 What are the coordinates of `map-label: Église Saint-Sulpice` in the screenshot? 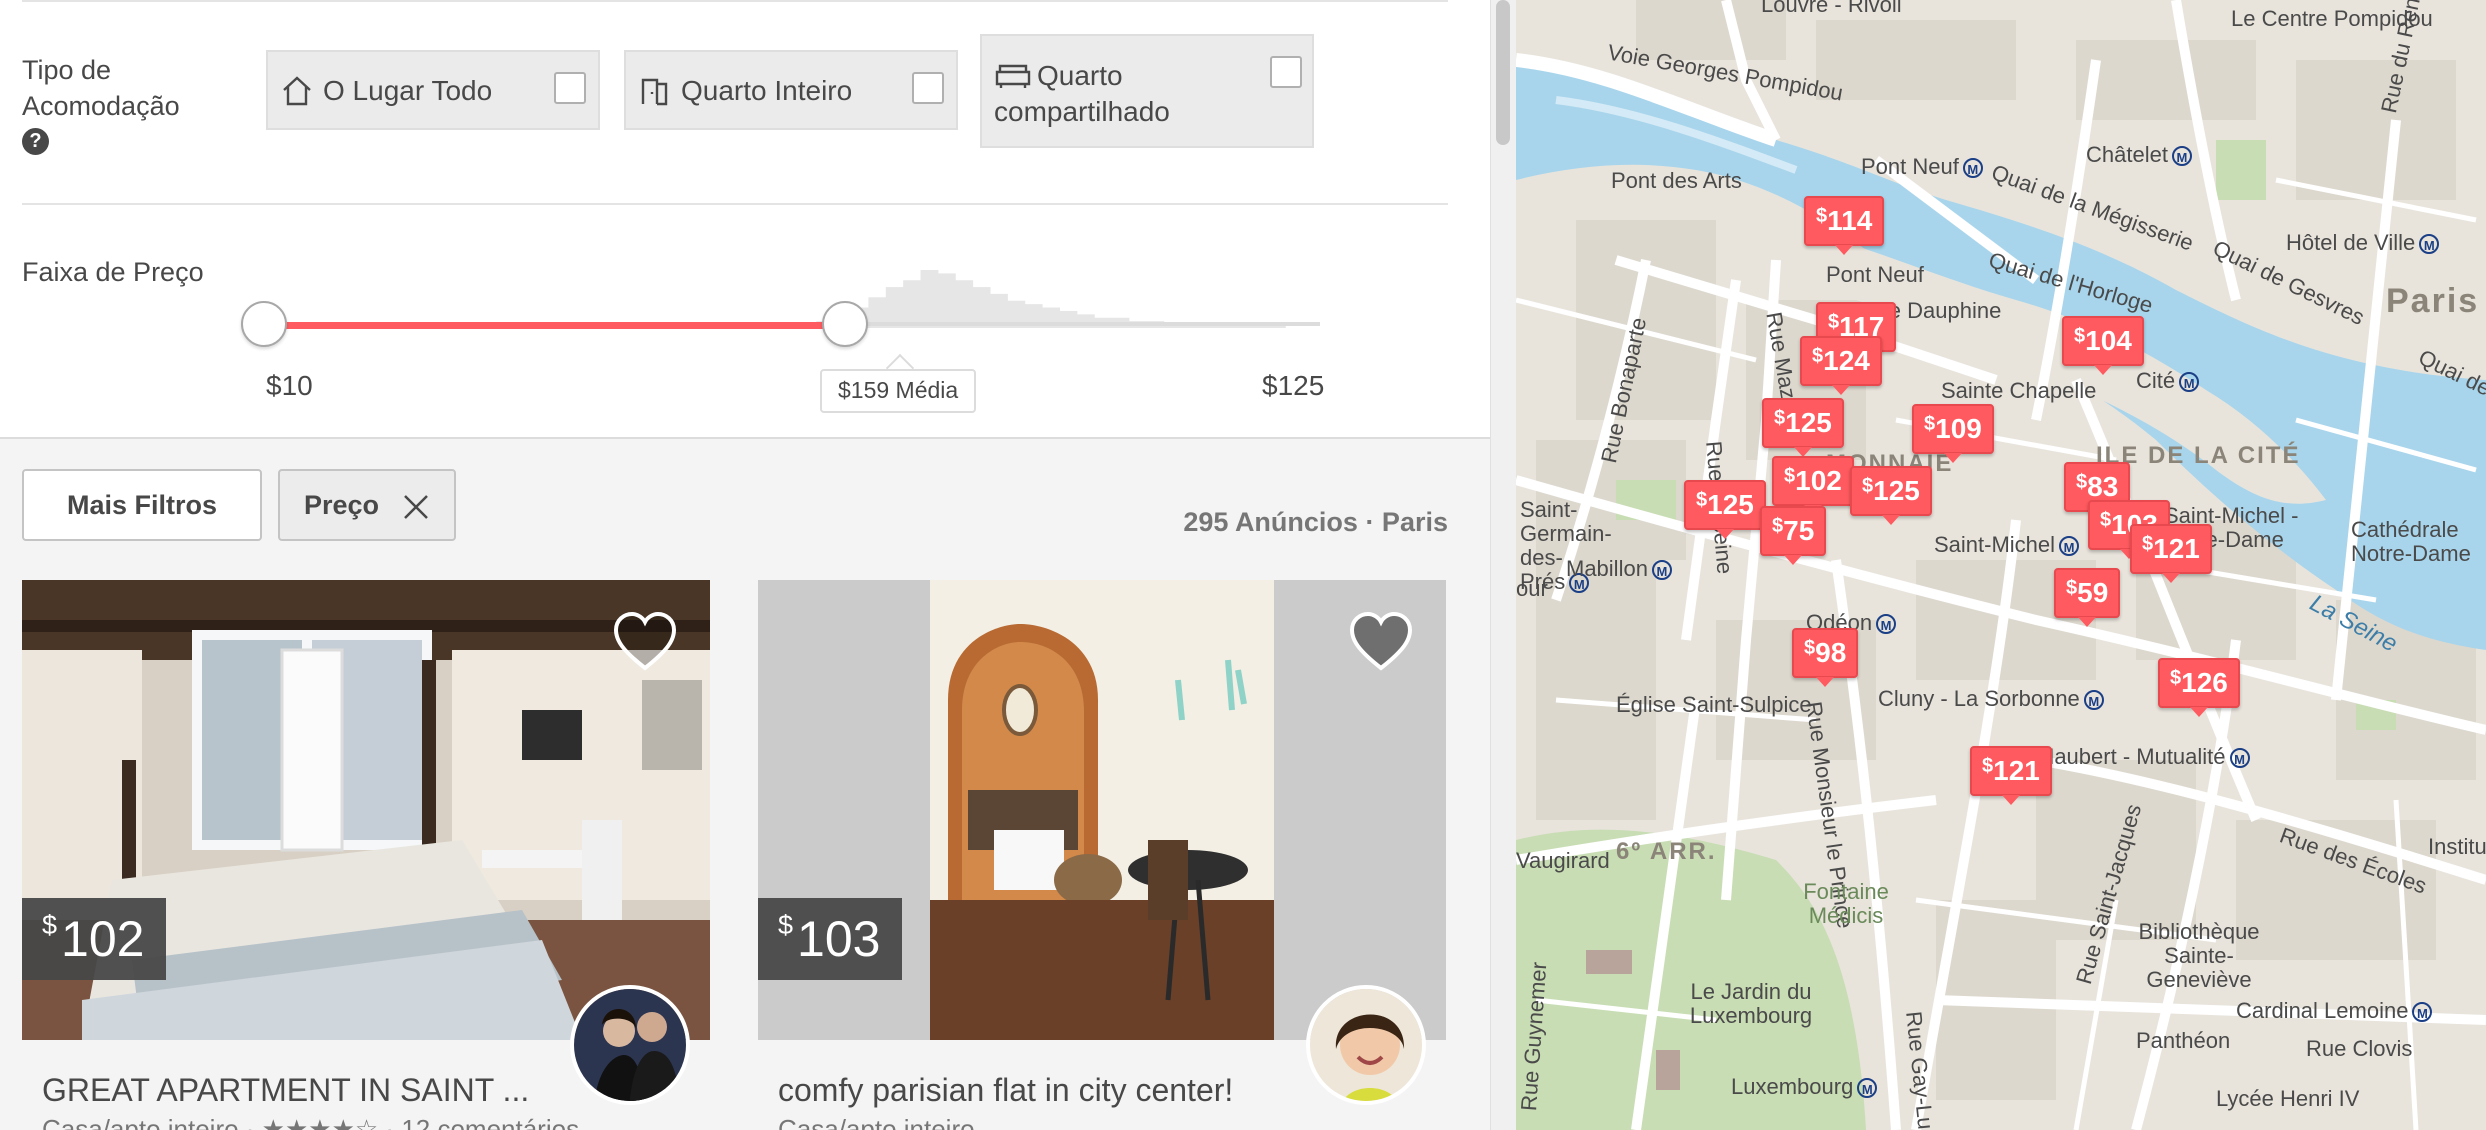 It's located at (1714, 704).